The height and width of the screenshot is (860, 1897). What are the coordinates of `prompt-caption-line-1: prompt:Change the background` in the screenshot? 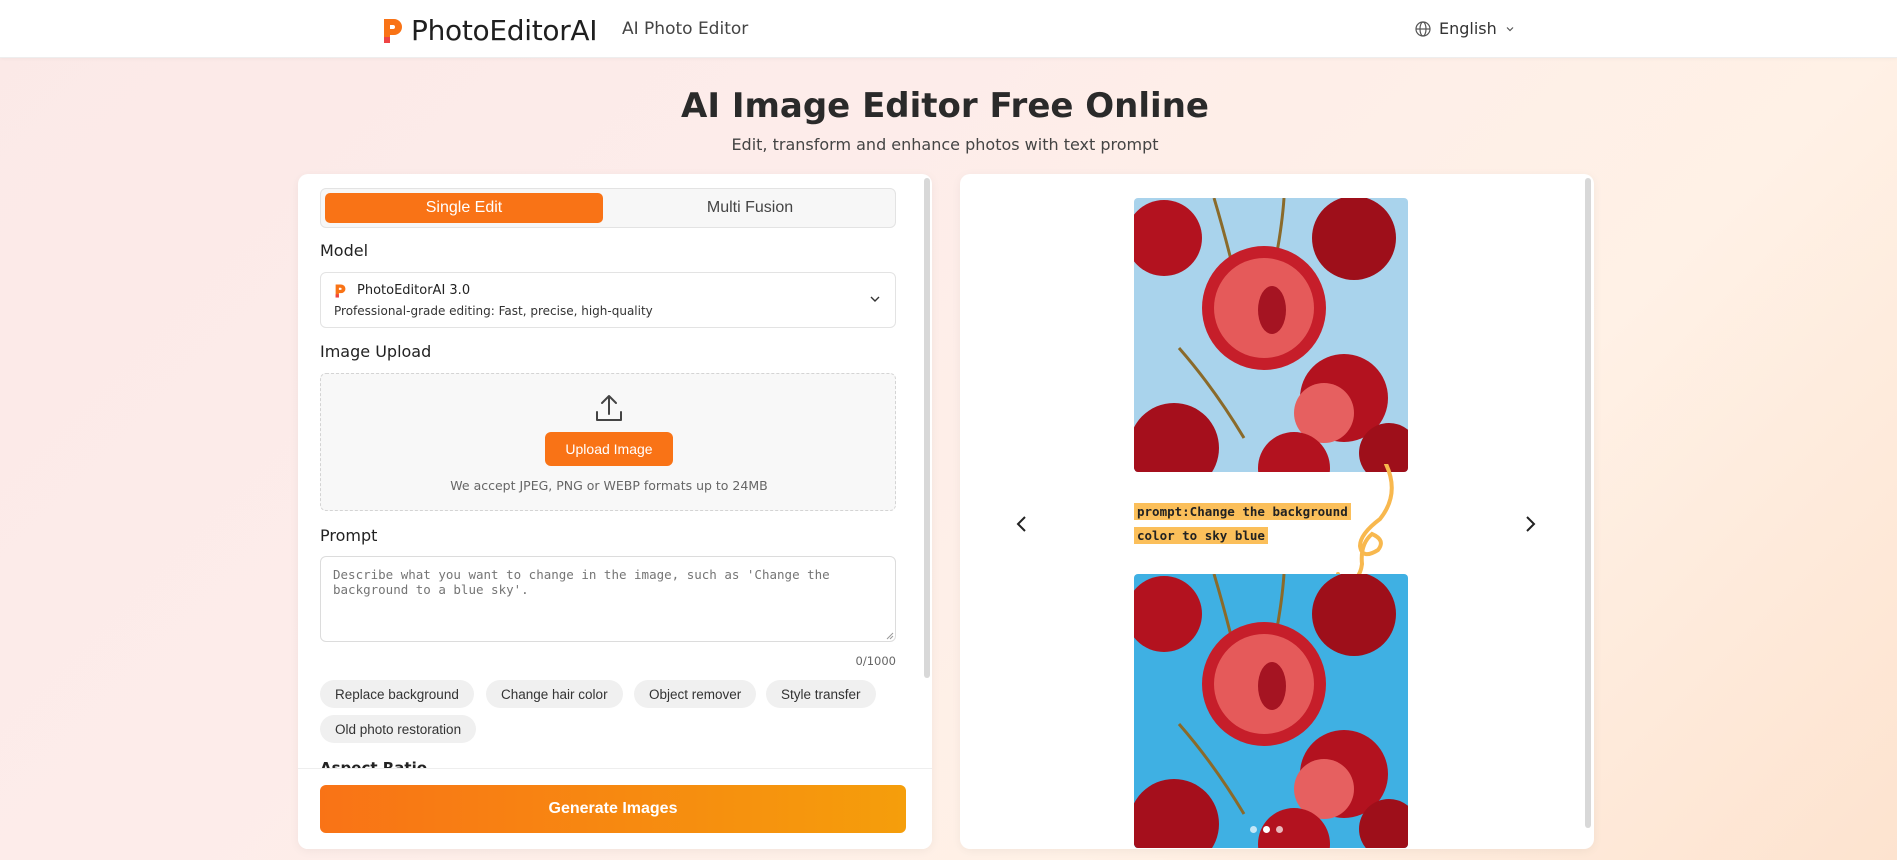 It's located at (1242, 511).